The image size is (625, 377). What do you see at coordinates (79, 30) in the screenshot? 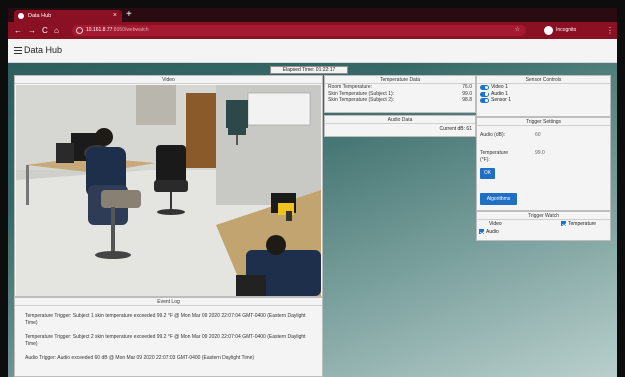
I see `info-icon` at bounding box center [79, 30].